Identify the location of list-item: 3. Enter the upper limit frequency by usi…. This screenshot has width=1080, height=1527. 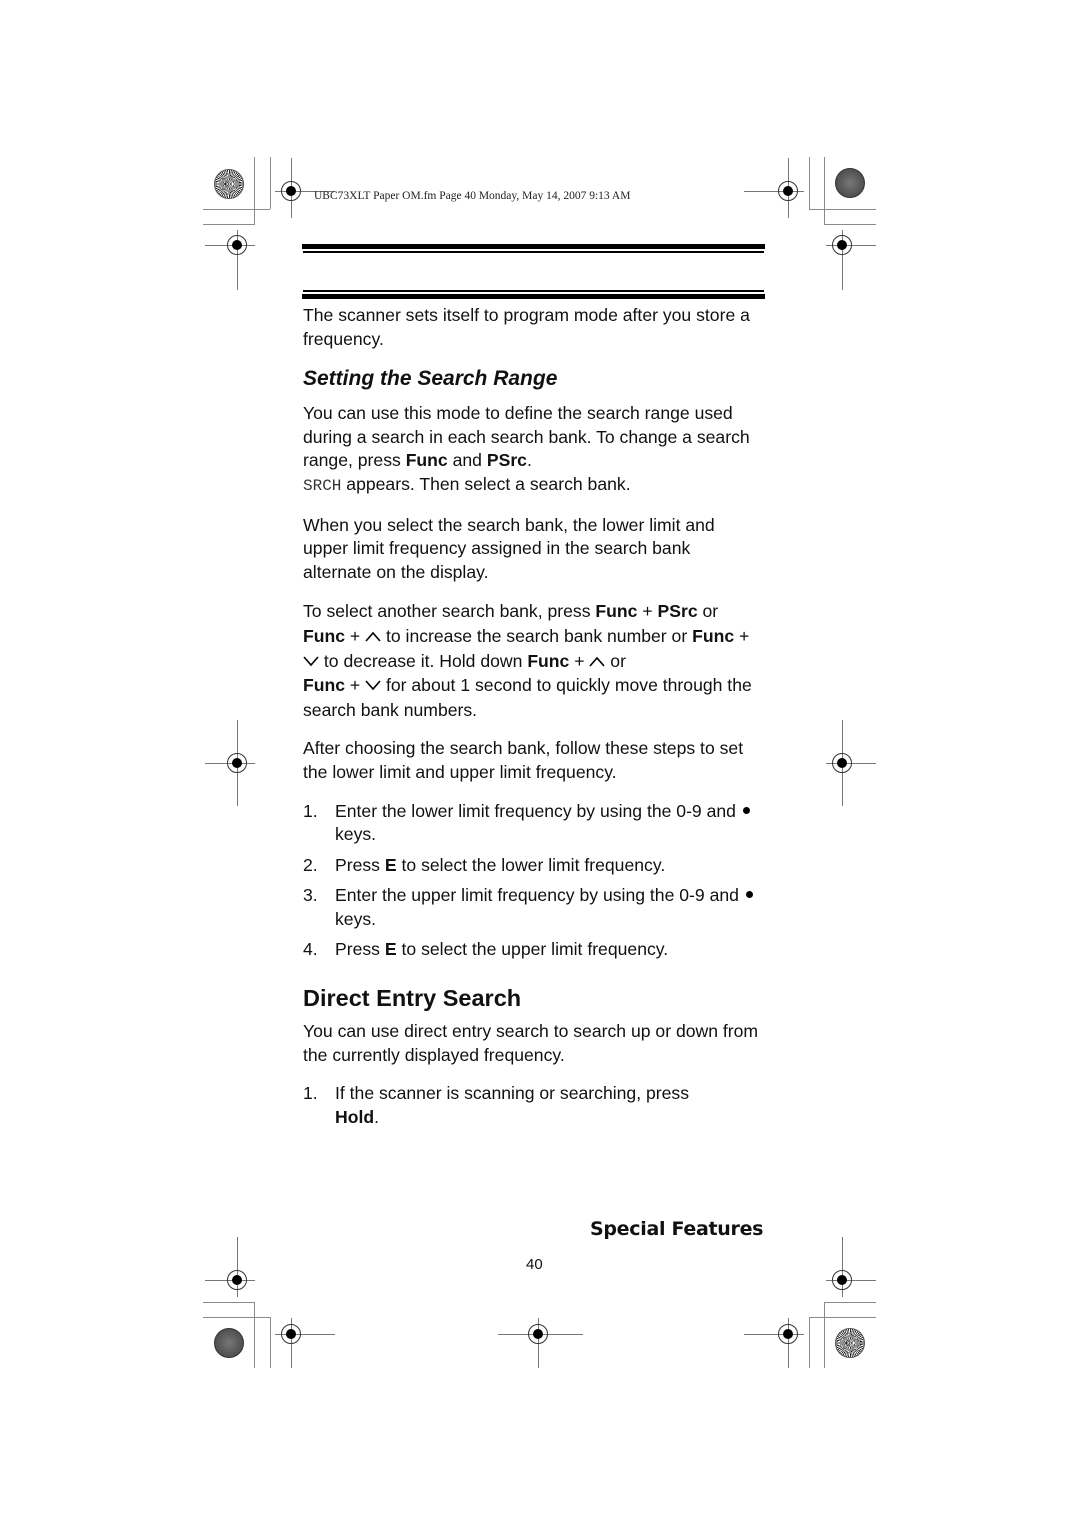
(533, 907).